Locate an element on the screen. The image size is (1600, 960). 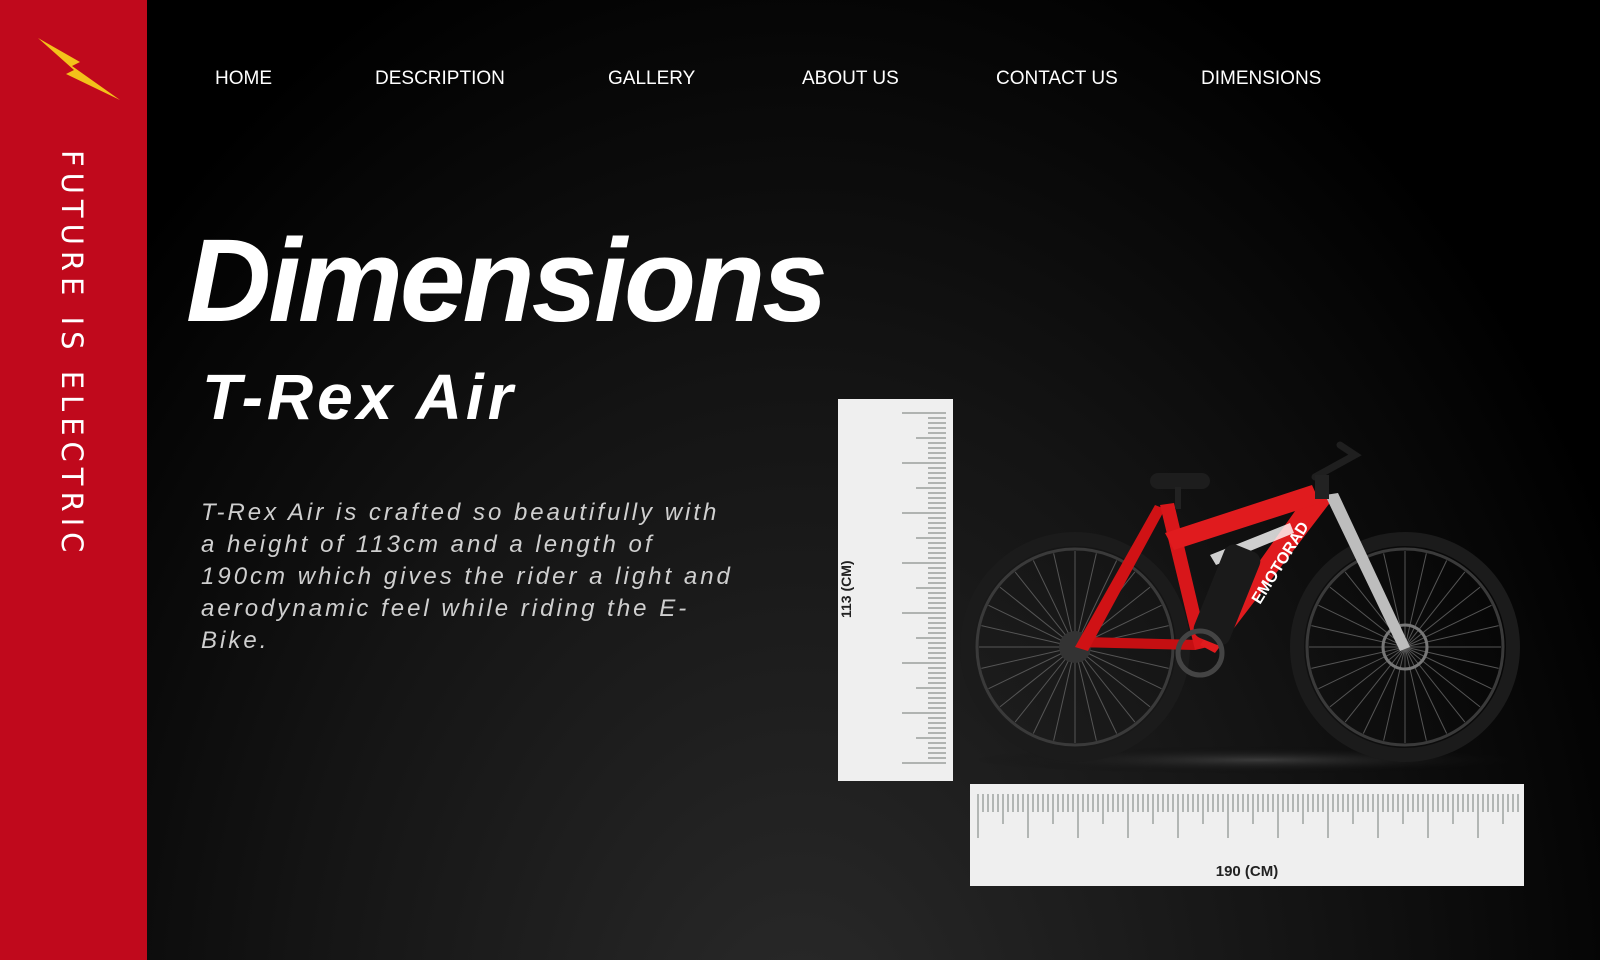
sidebar: FUTURE IS ELECTRIC is located at coordinates (73, 480).